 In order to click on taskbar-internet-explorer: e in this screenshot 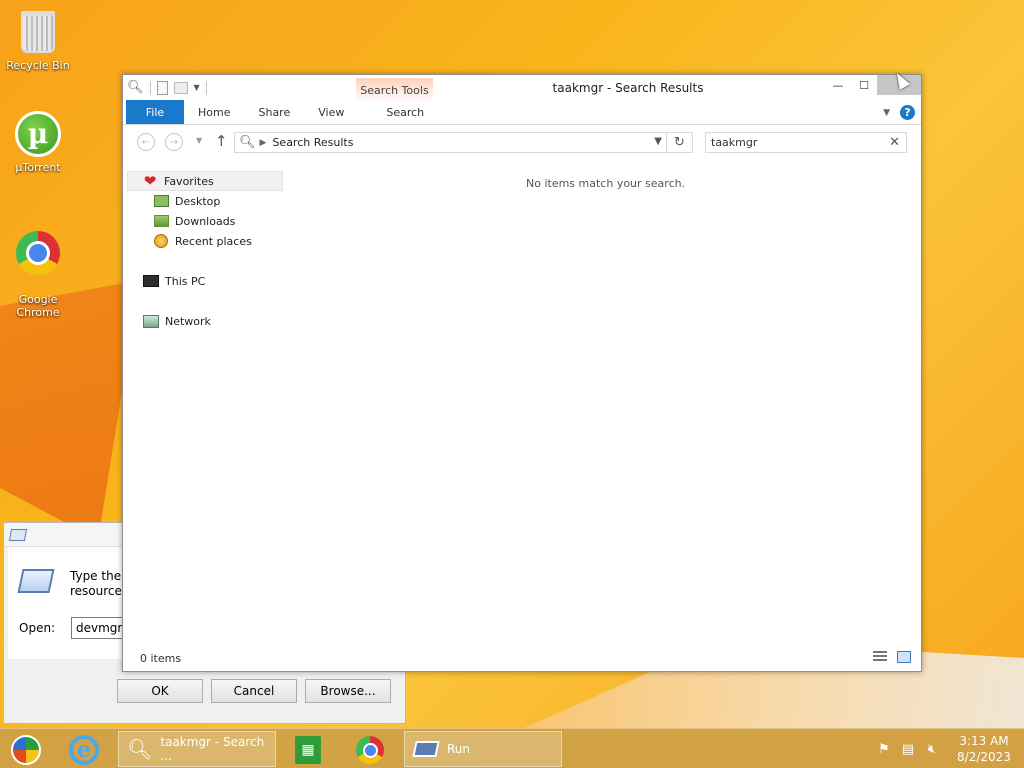, I will do `click(84, 750)`.